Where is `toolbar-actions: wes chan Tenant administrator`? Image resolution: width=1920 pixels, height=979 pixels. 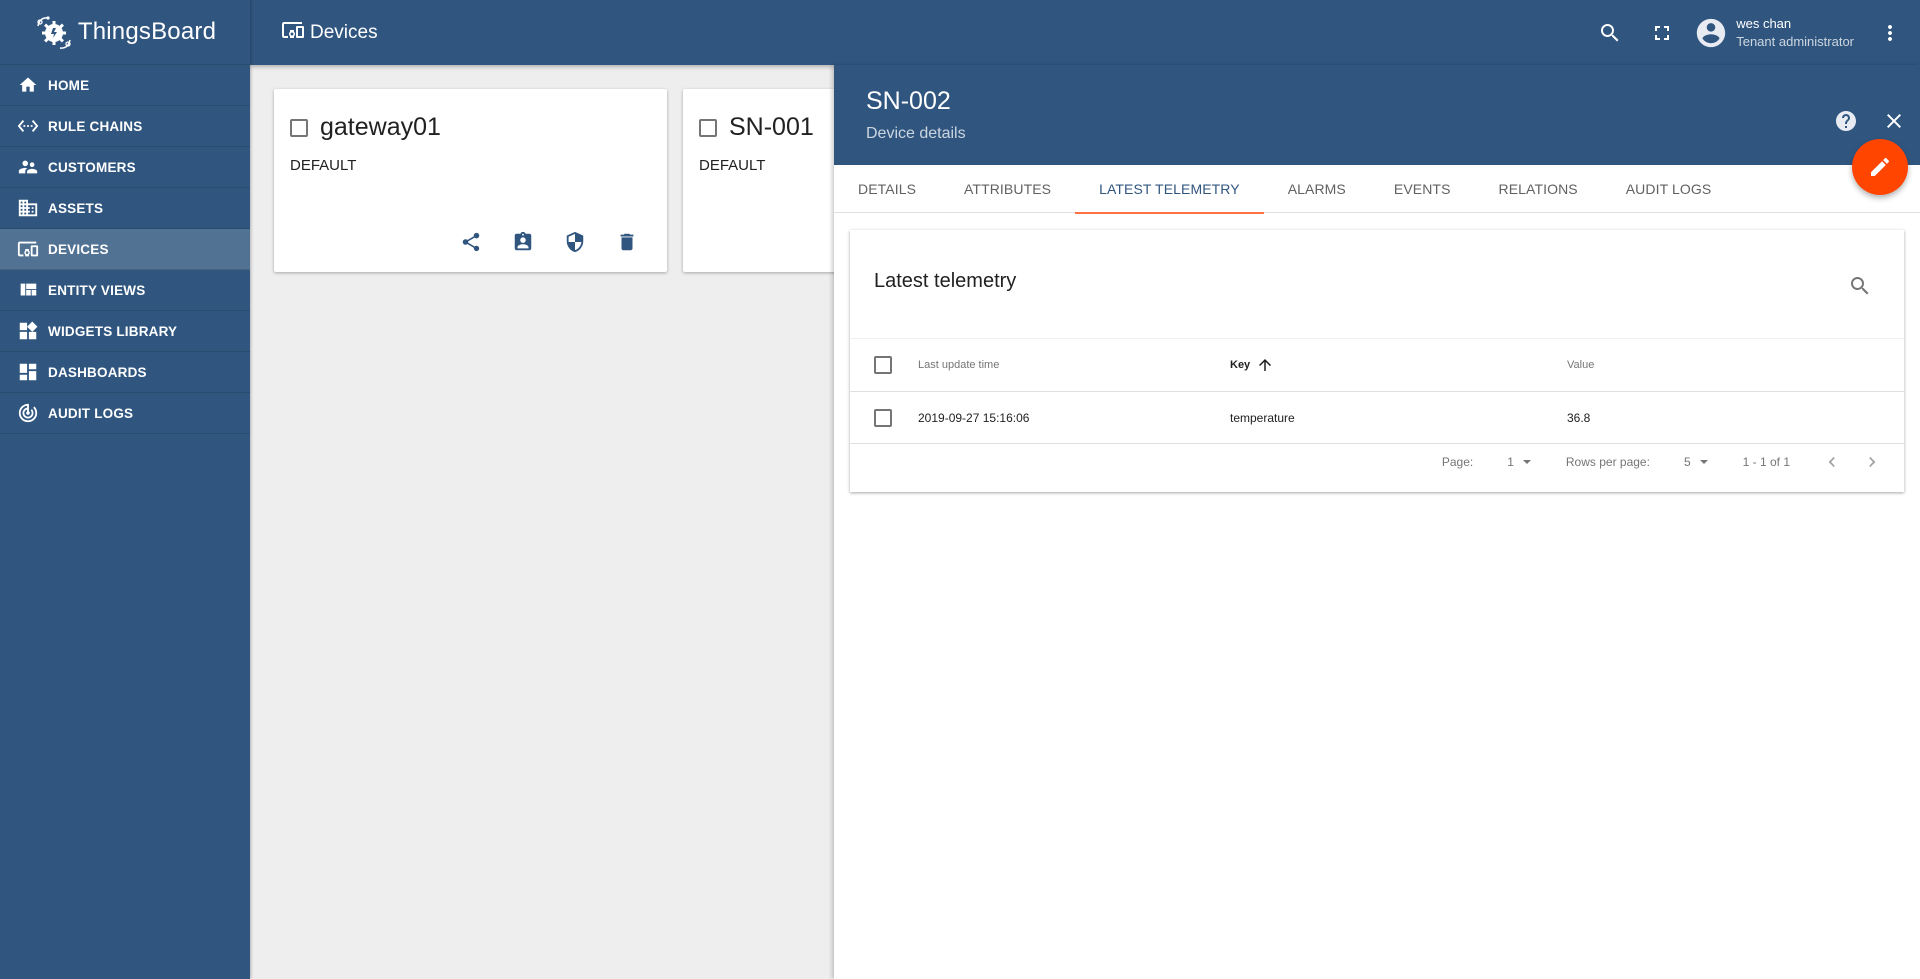
toolbar-actions: wes chan Tenant administrator is located at coordinates (1755, 32).